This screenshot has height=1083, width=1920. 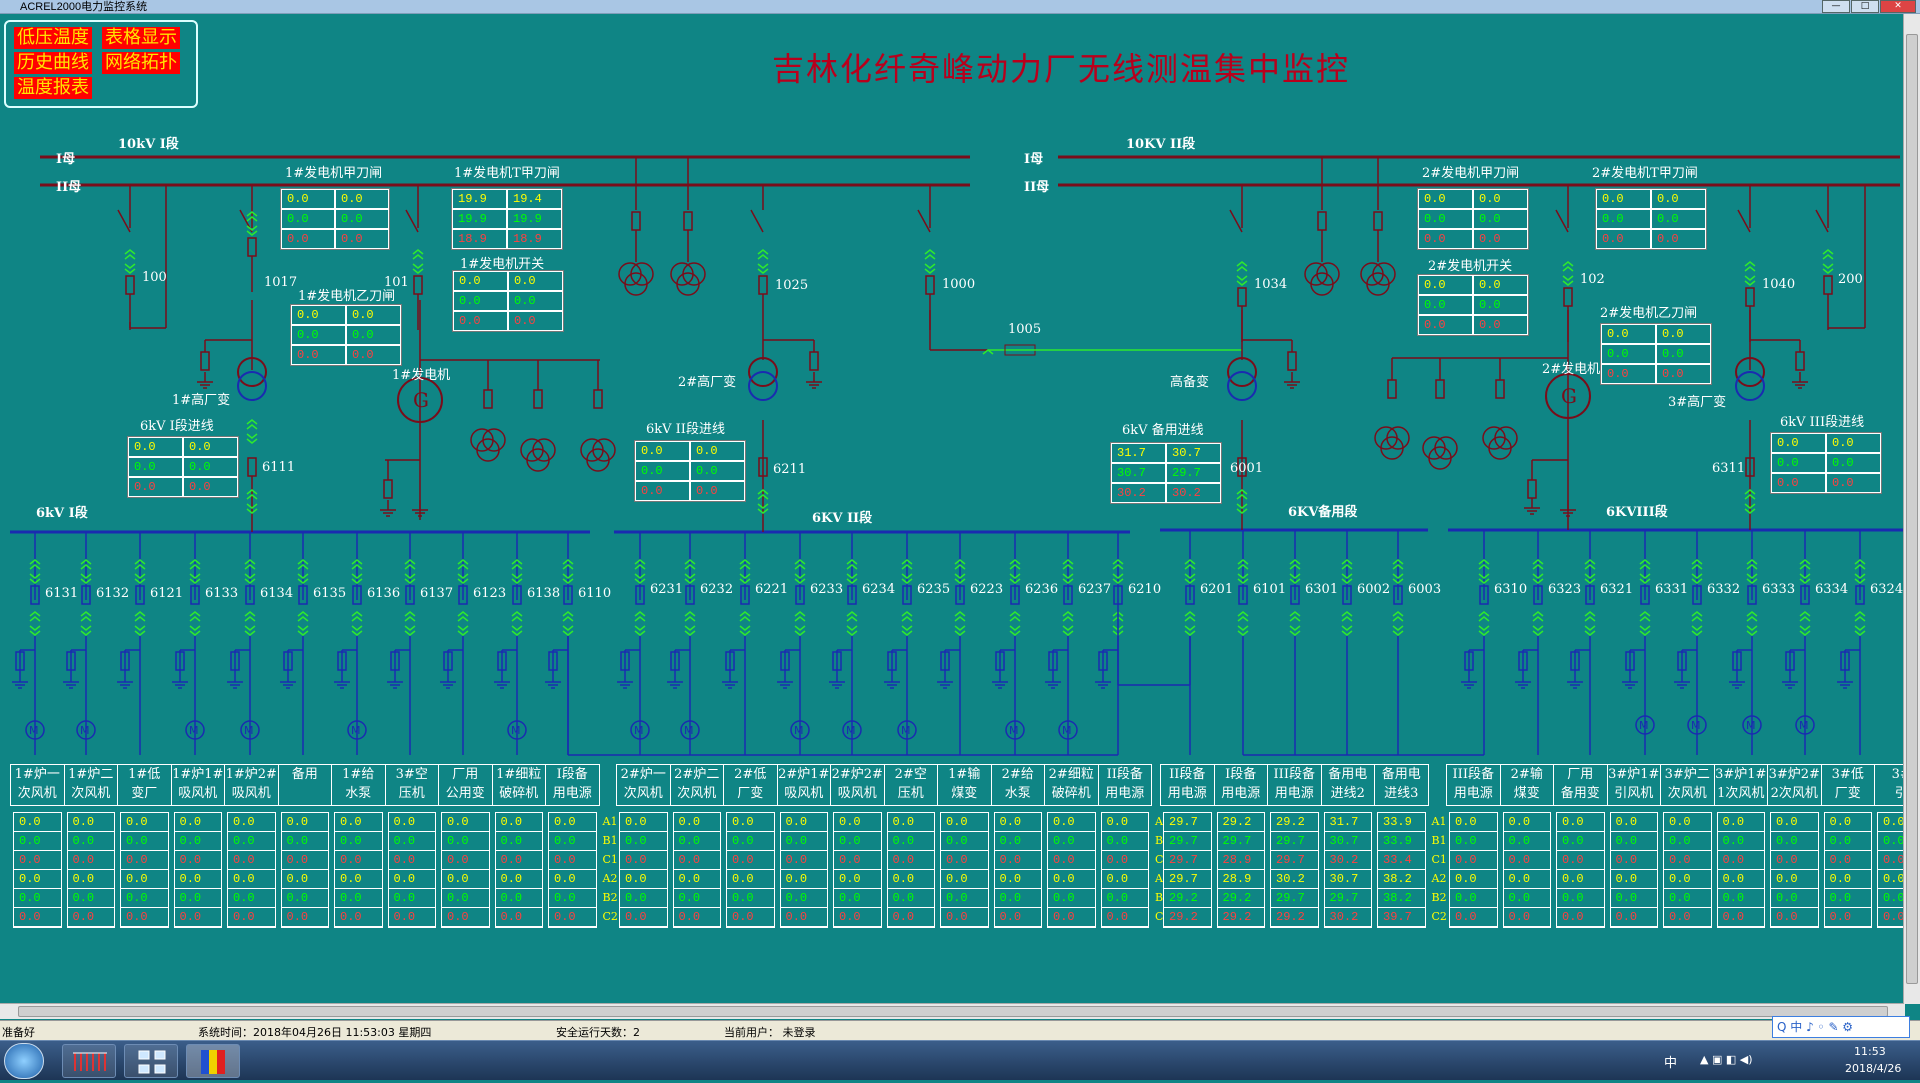 I want to click on temp-box-gen1-a: 0.0 0.0 0.0 0.0 0.0 0.0, so click(x=335, y=219).